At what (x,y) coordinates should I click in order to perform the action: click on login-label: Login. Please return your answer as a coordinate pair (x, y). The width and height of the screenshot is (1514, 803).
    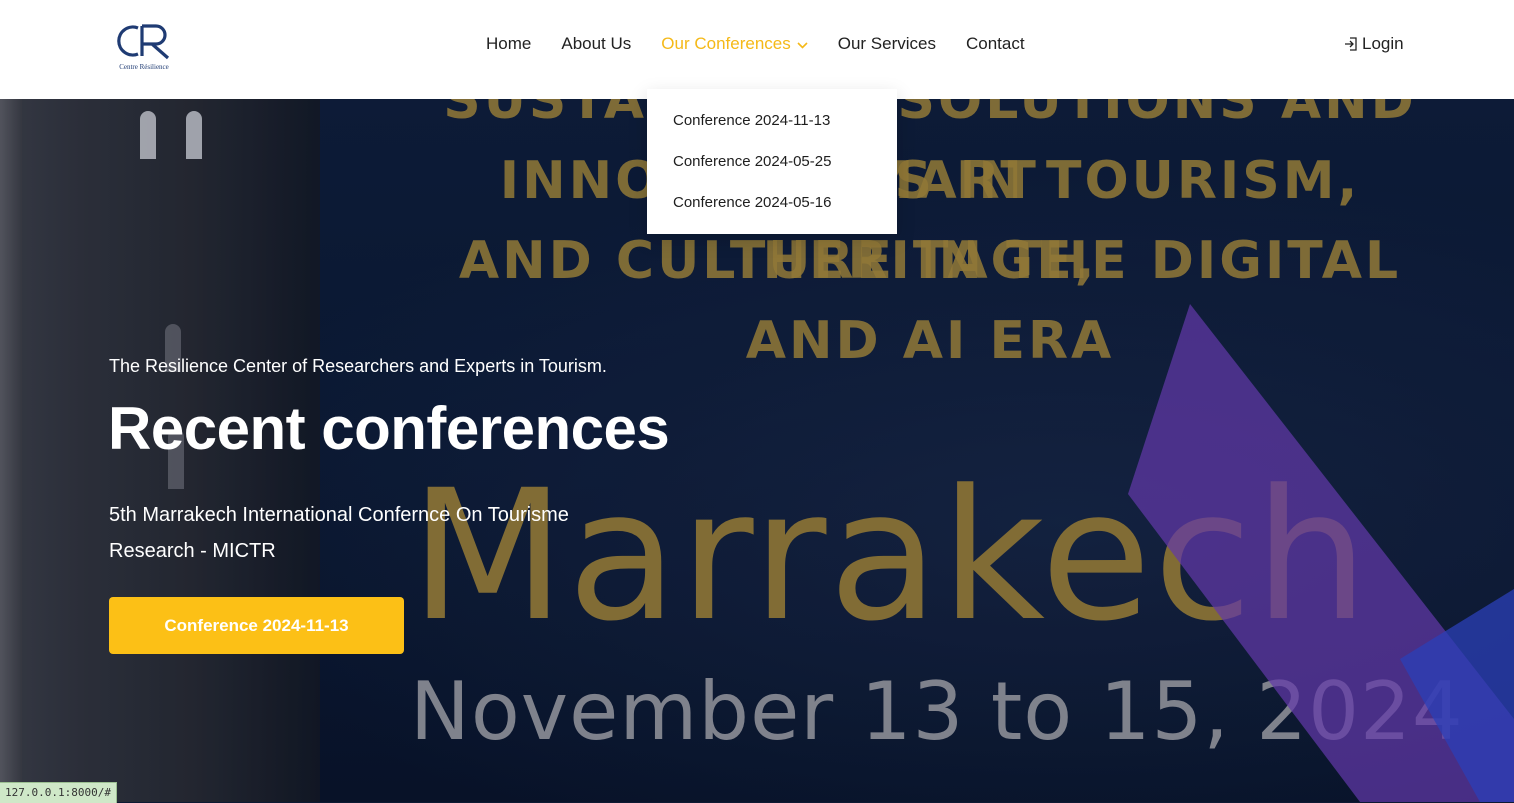
    Looking at the image, I should click on (1383, 43).